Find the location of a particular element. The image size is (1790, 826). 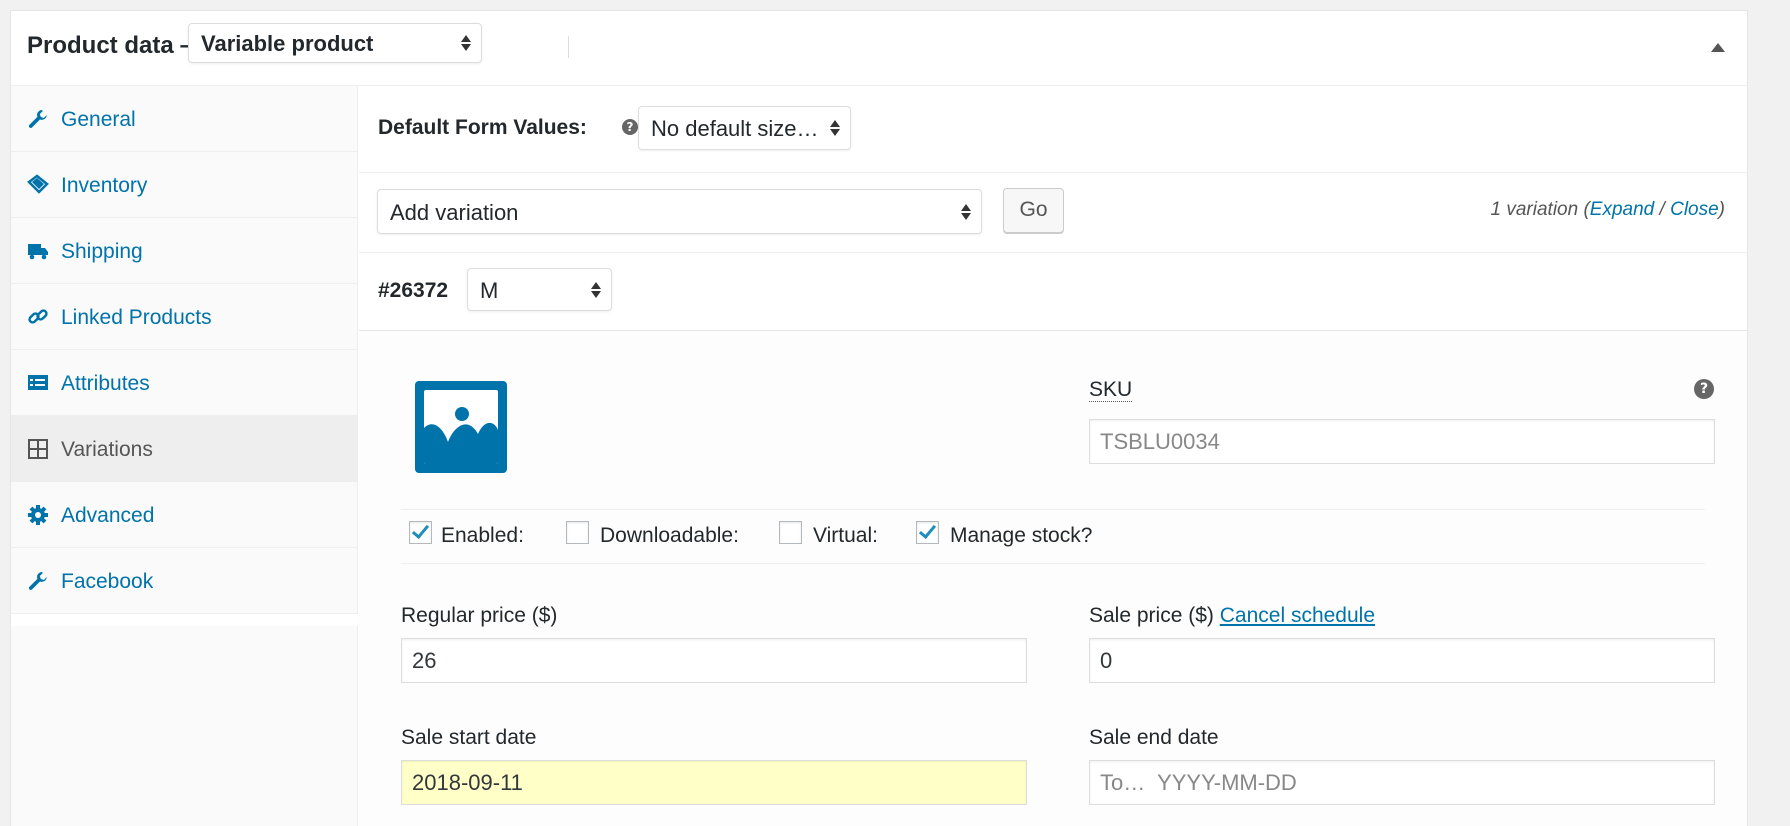

sku-help-icon: ? is located at coordinates (1704, 389).